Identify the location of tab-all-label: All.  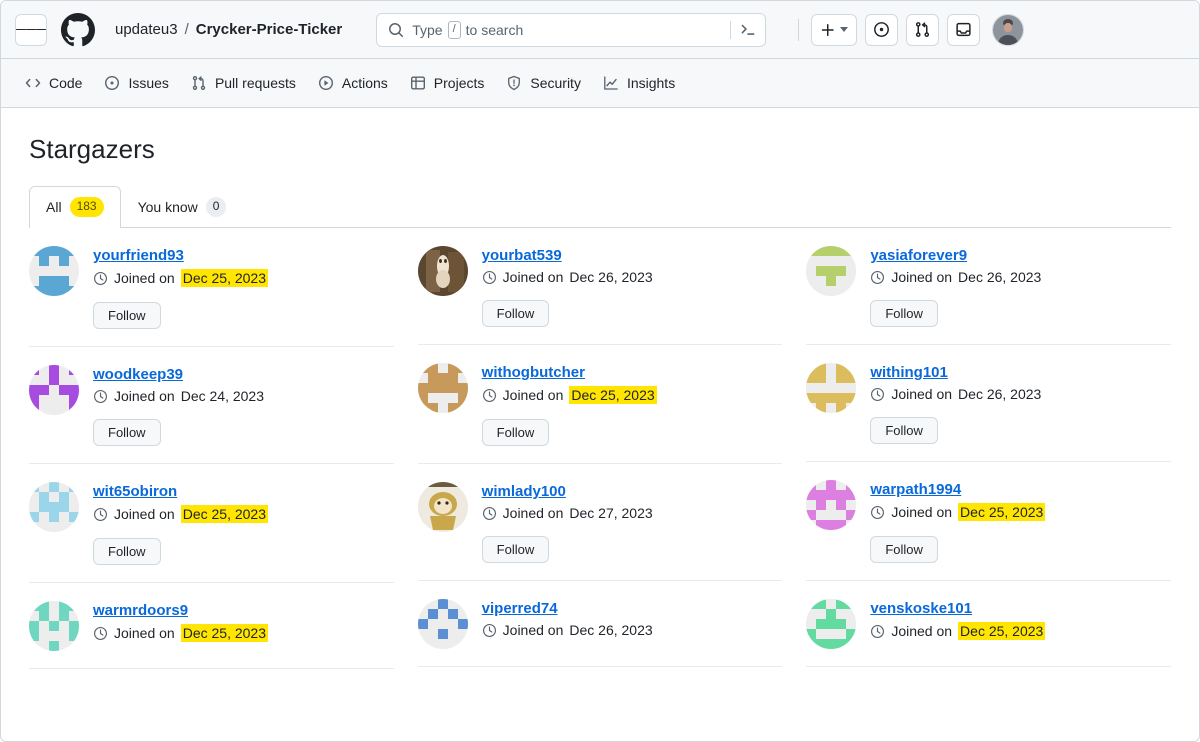
(54, 207).